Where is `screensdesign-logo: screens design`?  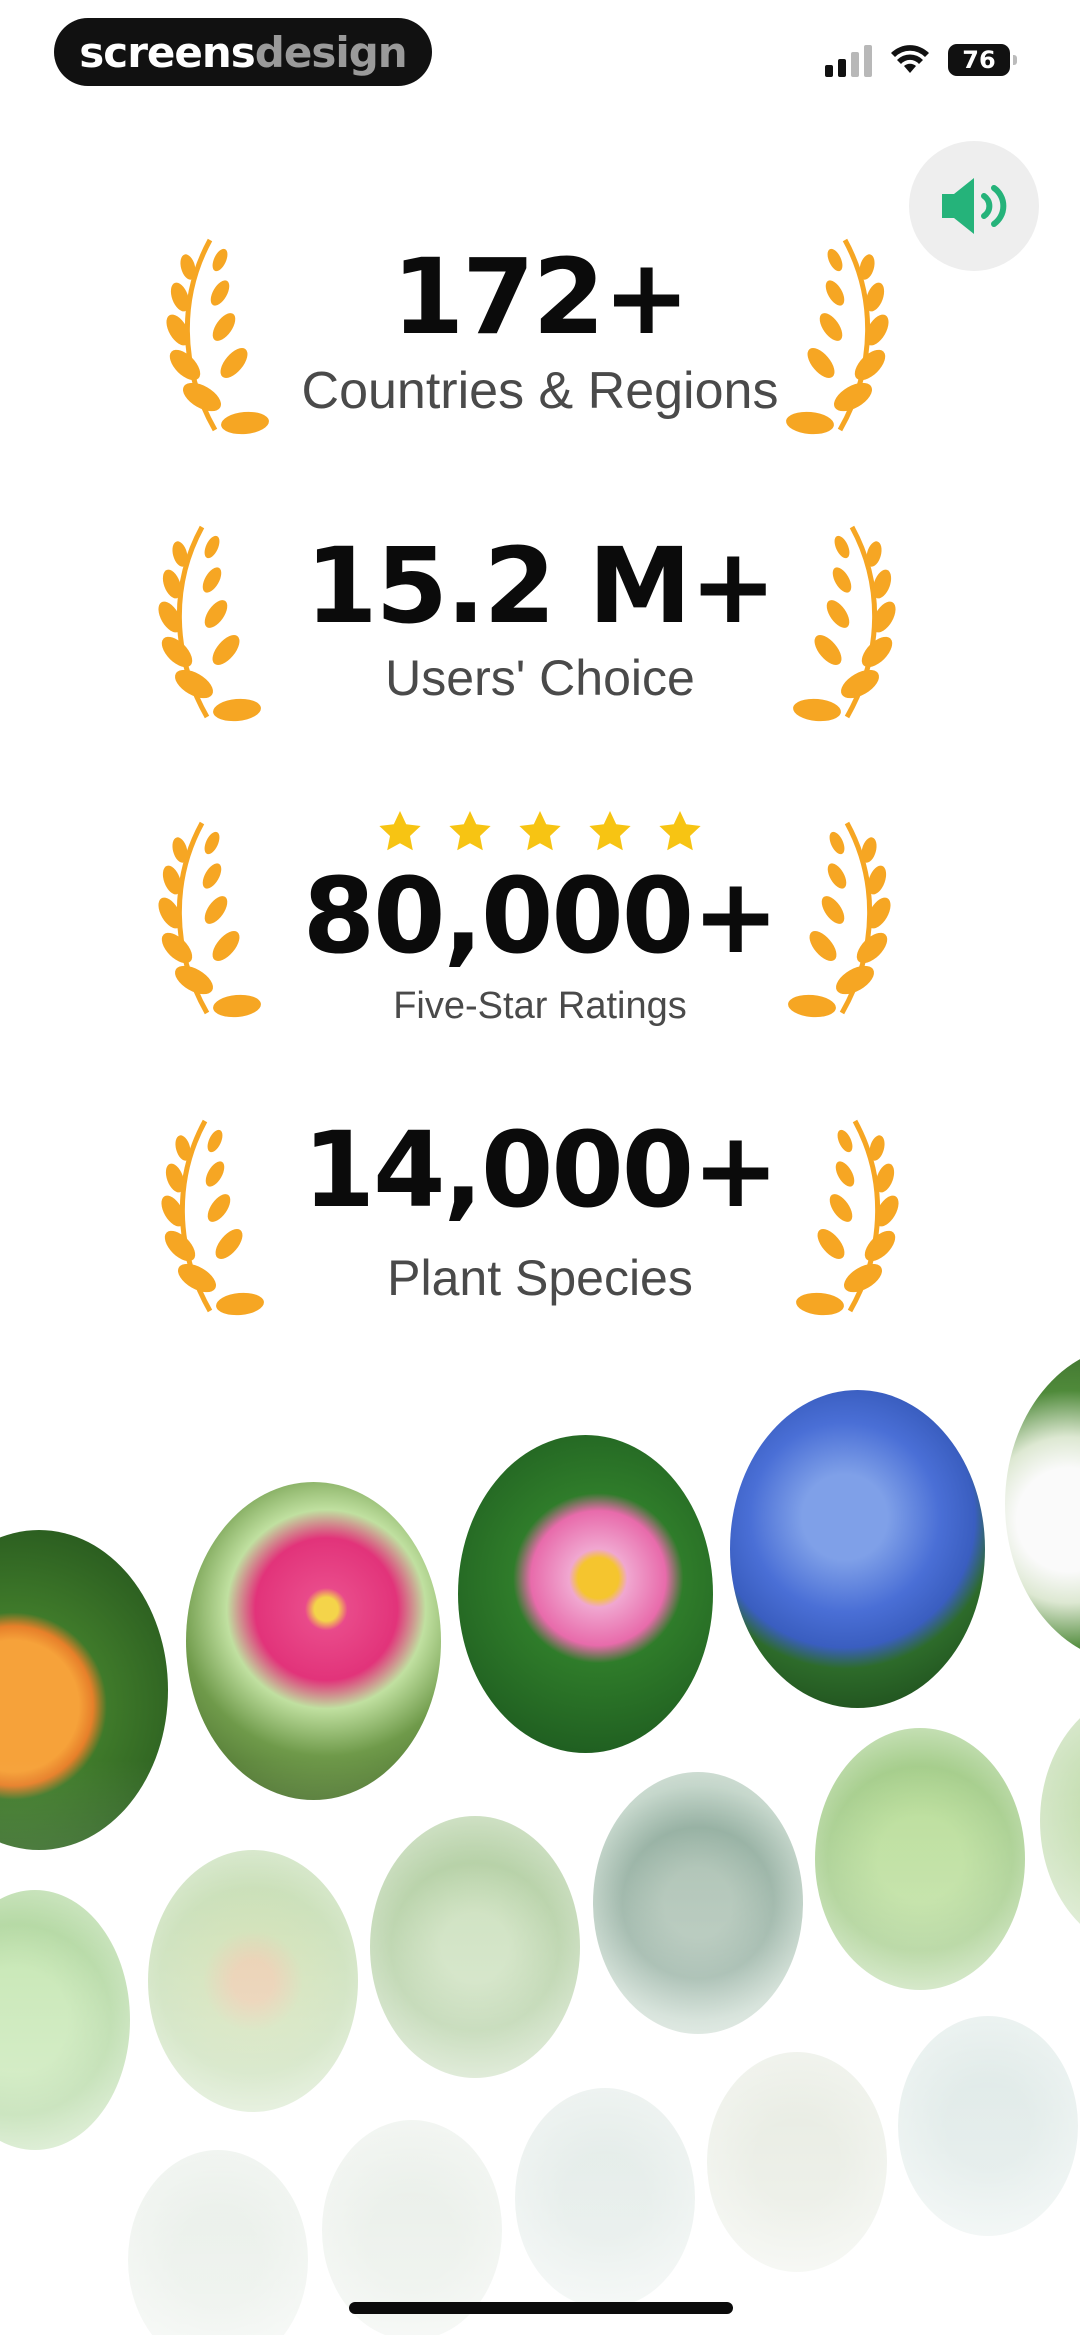
screensdesign-logo: screens design is located at coordinates (243, 52).